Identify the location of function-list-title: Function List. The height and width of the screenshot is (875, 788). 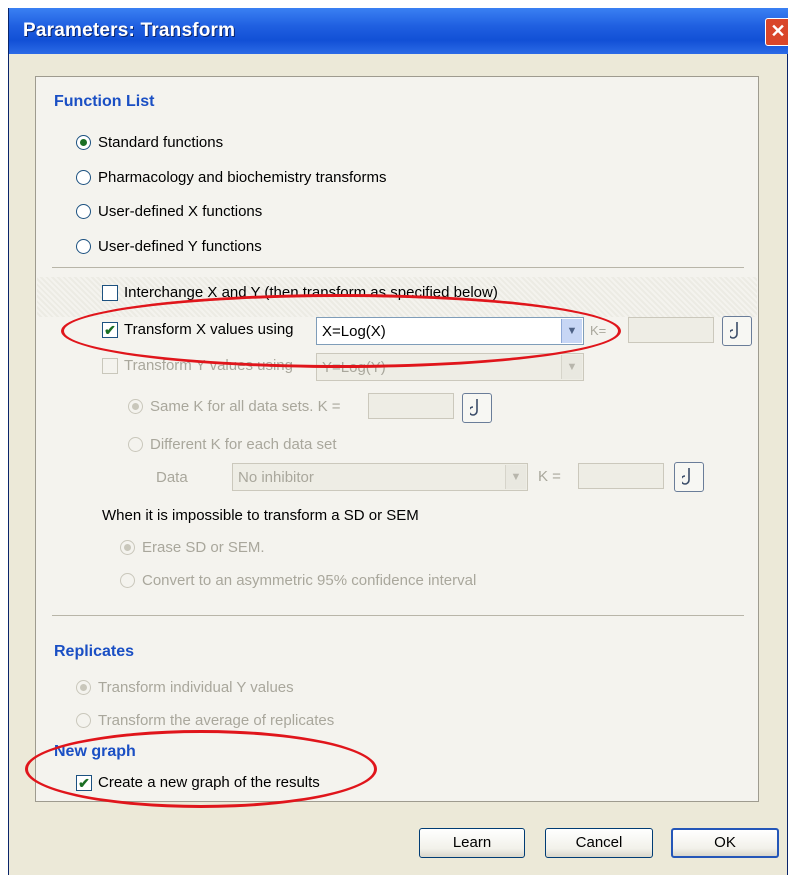
(104, 101).